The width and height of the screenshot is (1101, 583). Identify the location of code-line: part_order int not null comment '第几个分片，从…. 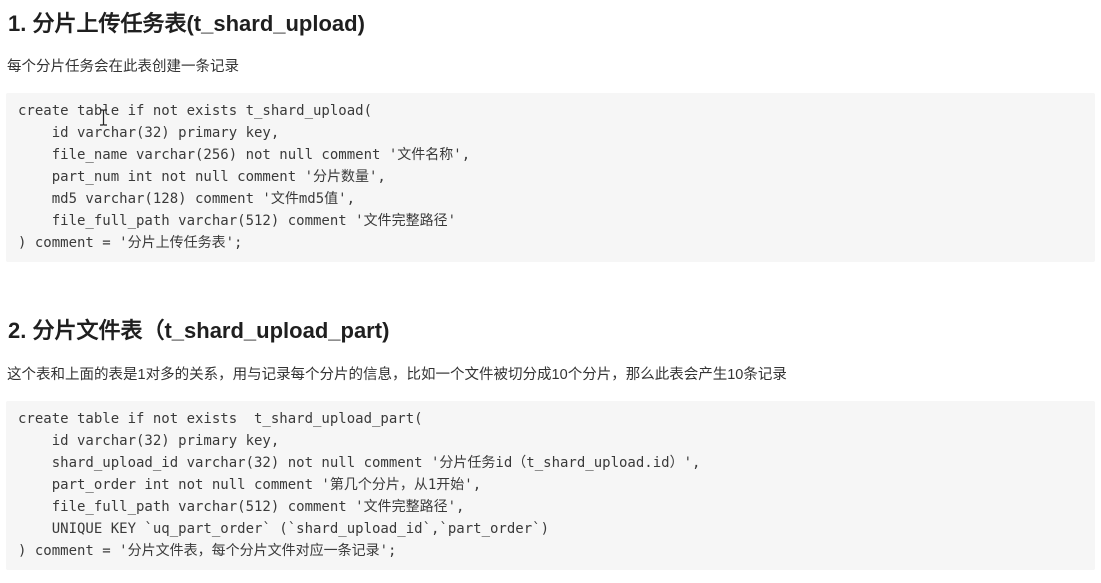
(250, 485).